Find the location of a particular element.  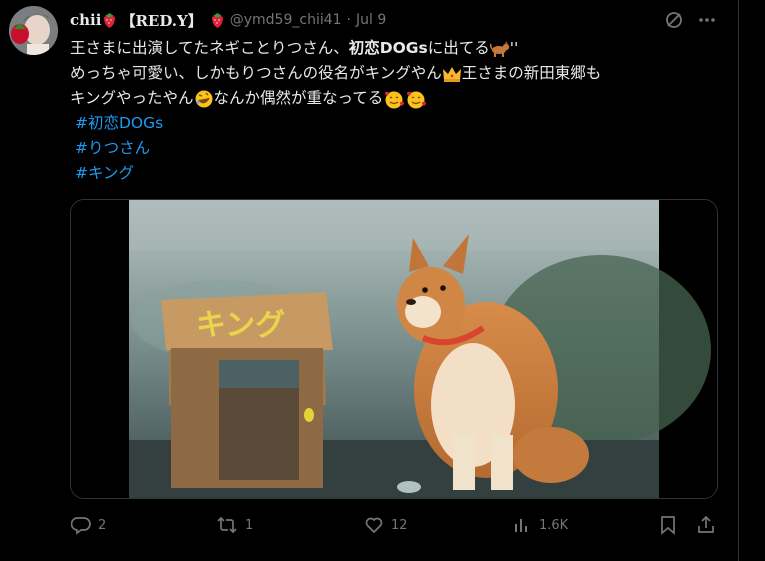

text-segment: に出てる is located at coordinates (458, 48).